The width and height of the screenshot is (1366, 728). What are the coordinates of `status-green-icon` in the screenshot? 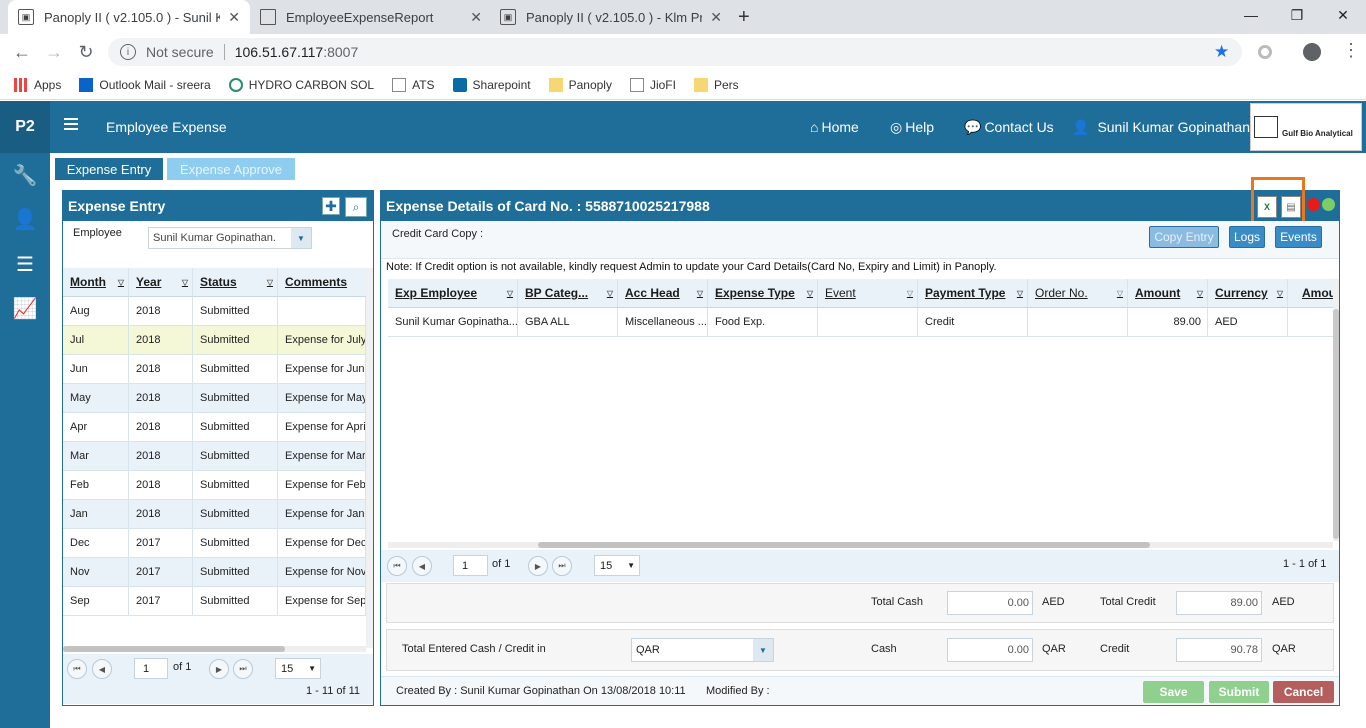 It's located at (1328, 204).